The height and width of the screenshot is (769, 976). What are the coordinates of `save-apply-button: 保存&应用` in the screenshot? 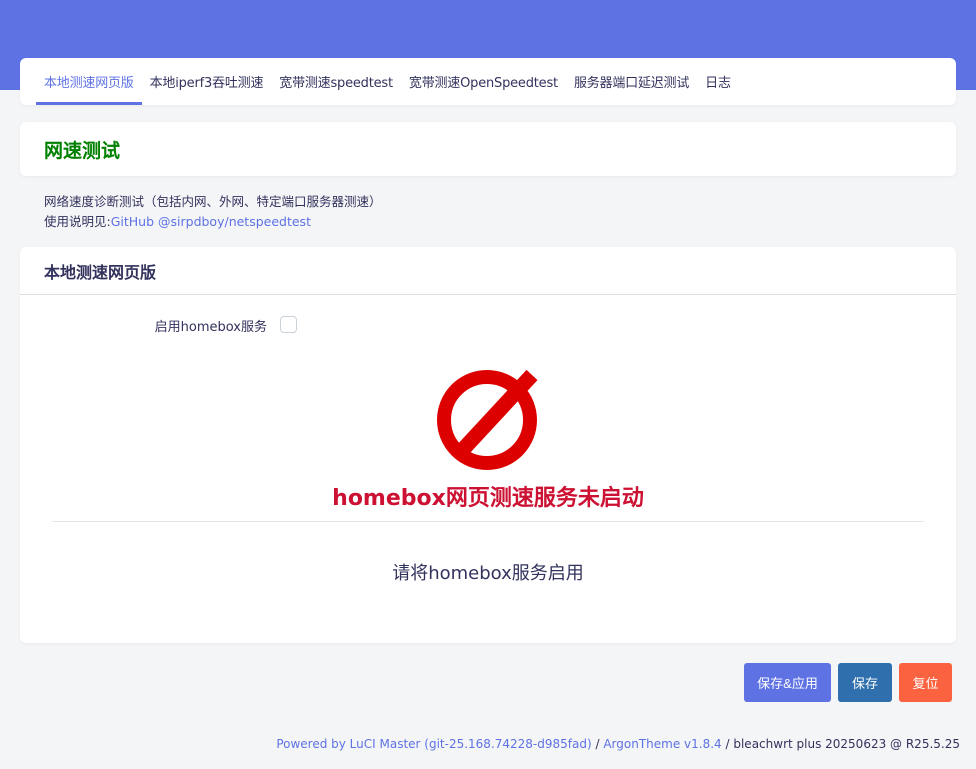 It's located at (787, 682).